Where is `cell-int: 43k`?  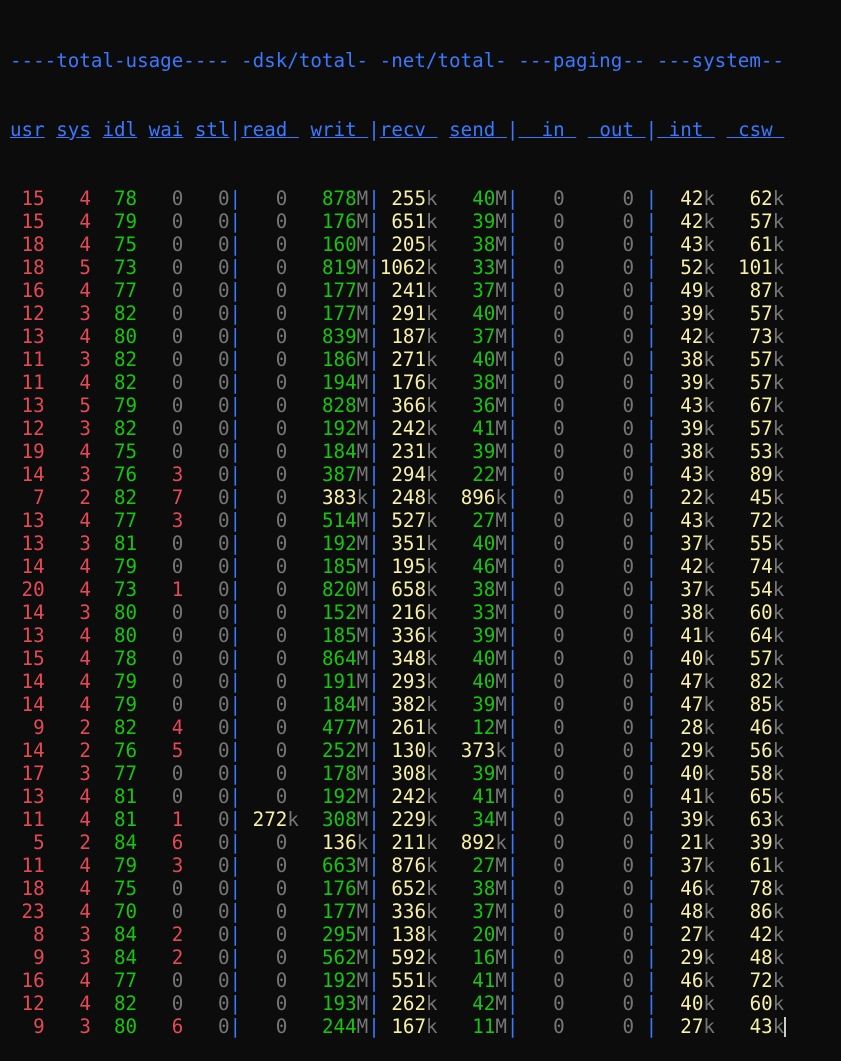
cell-int: 43k is located at coordinates (686, 405).